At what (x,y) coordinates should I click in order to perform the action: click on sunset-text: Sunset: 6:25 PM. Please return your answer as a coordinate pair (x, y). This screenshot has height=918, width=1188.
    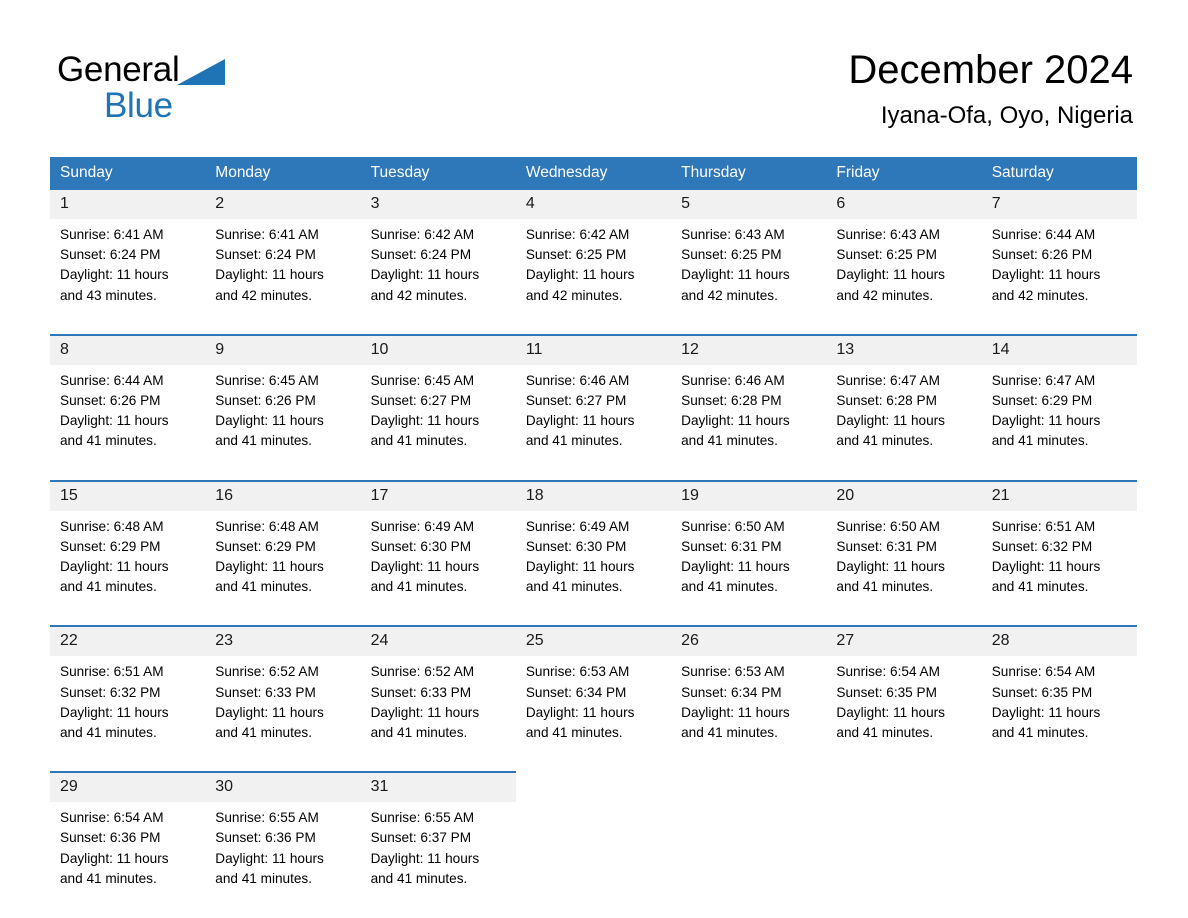
    Looking at the image, I should click on (576, 255).